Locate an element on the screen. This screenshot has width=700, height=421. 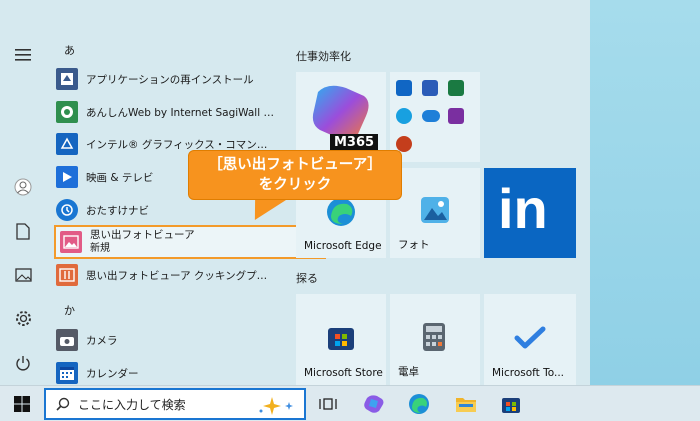
group-title-explore: 探る is located at coordinates (307, 278).